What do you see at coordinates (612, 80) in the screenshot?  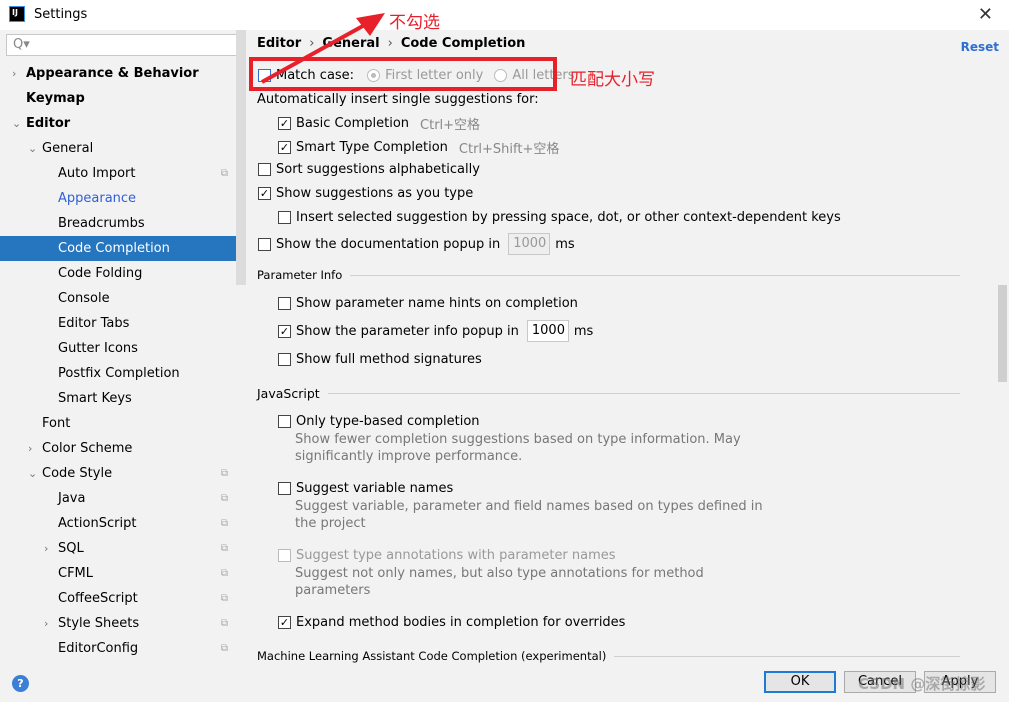 I see `annotation-match-case: 匹配大小写` at bounding box center [612, 80].